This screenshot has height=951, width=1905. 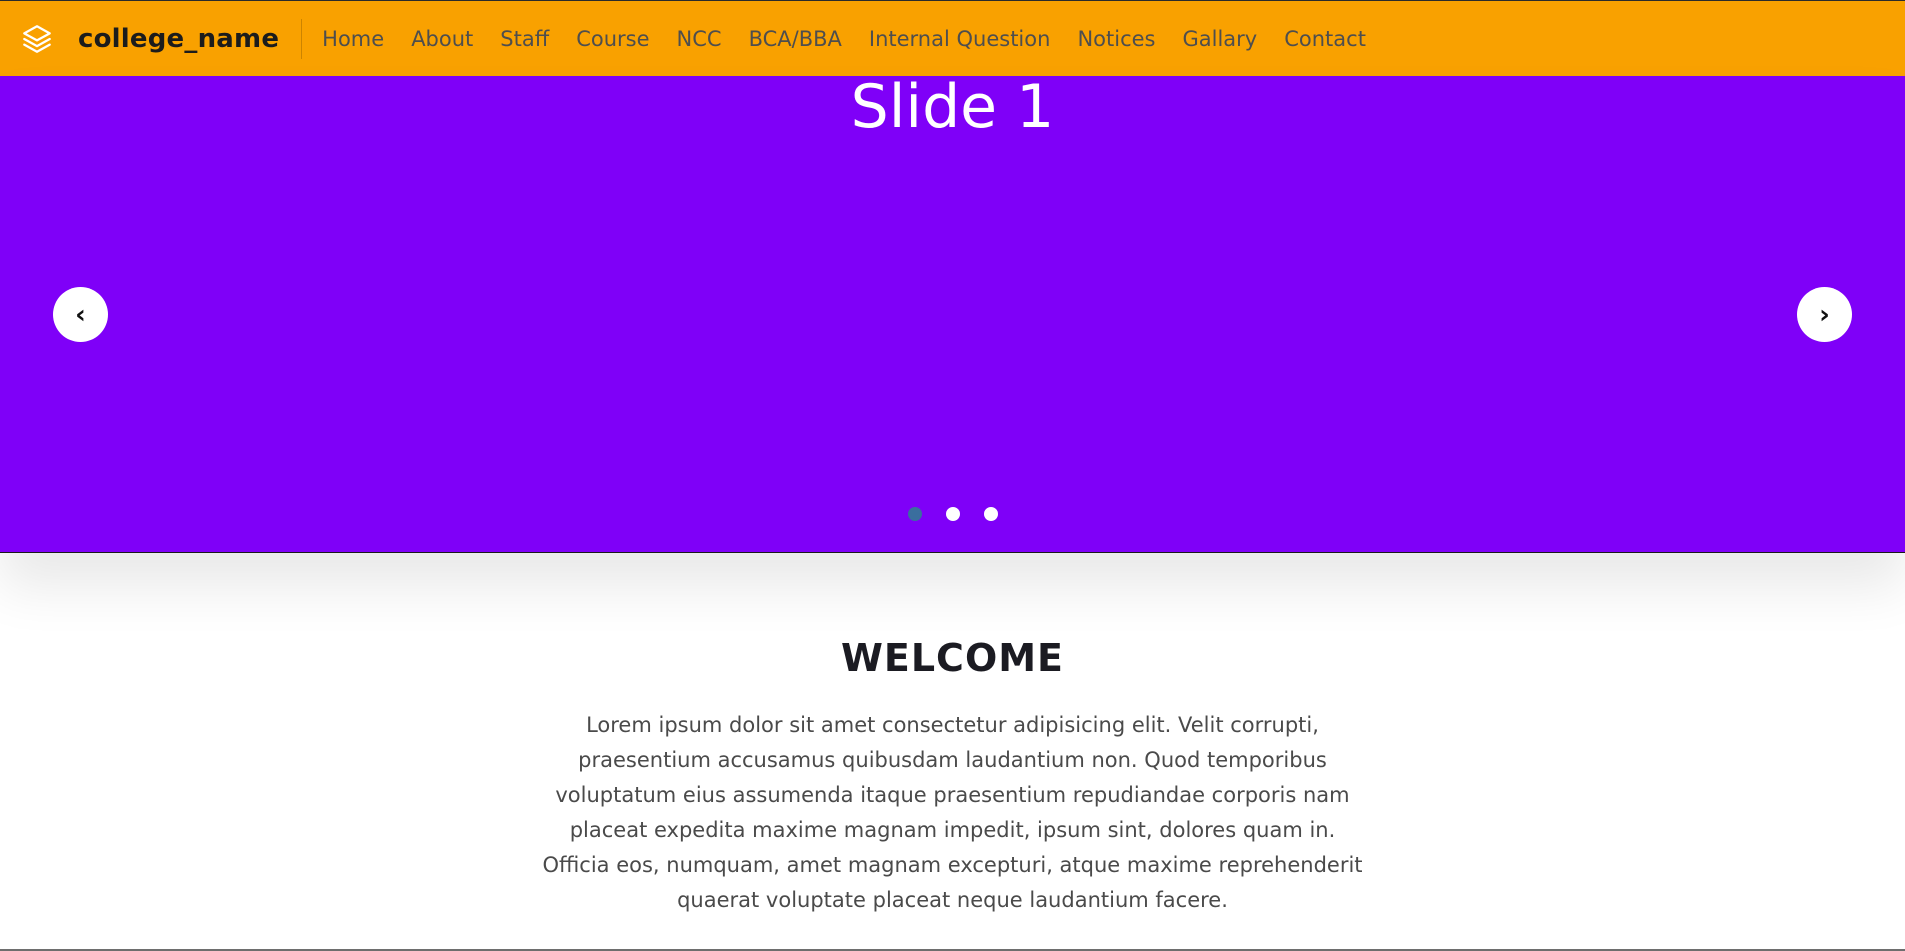 What do you see at coordinates (37, 39) in the screenshot?
I see `layers-icon` at bounding box center [37, 39].